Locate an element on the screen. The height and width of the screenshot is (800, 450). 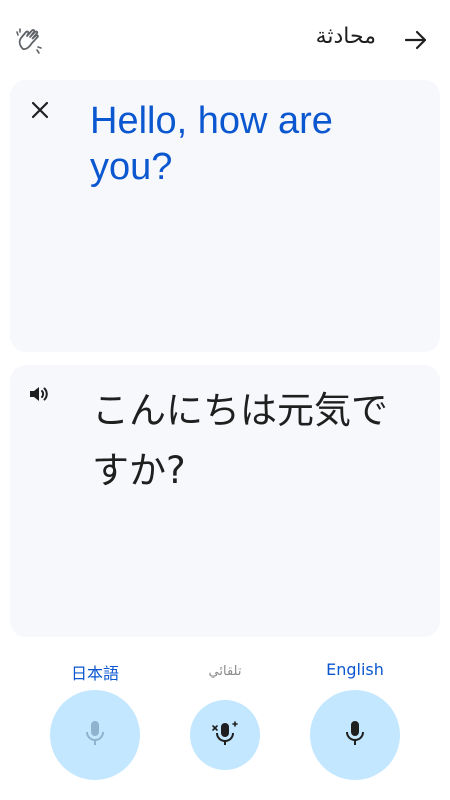
speaker-icon is located at coordinates (39, 394).